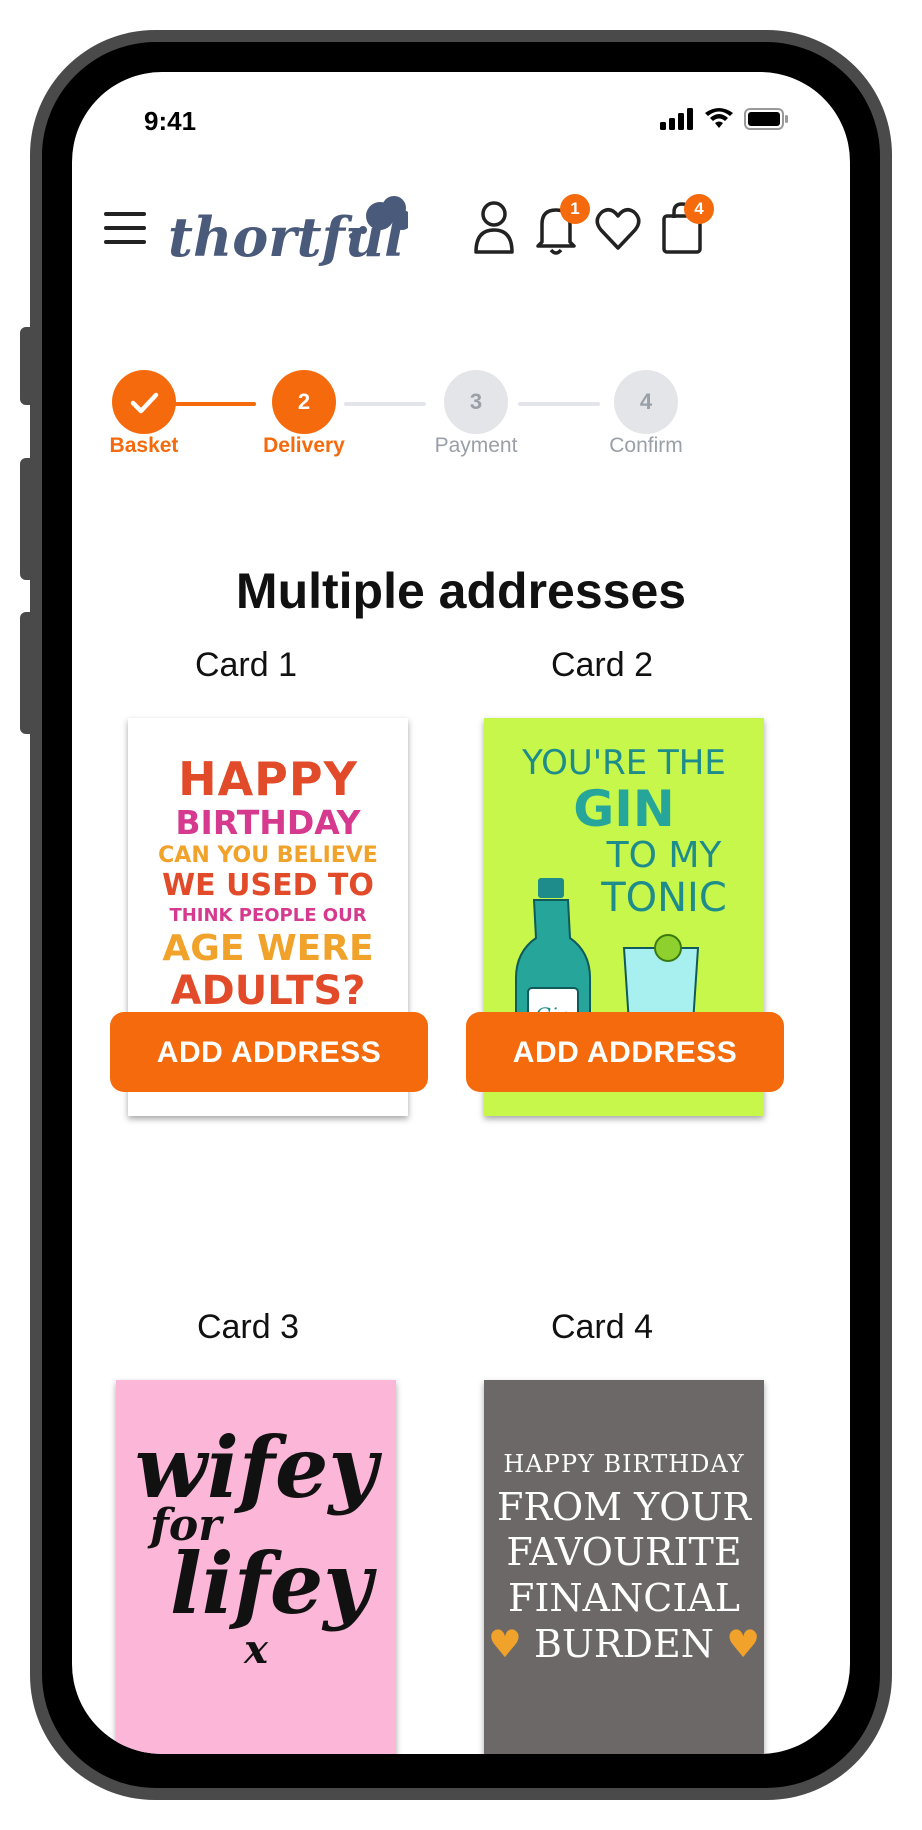 The image size is (922, 1830). What do you see at coordinates (575, 209) in the screenshot?
I see `notifications-badge: 1` at bounding box center [575, 209].